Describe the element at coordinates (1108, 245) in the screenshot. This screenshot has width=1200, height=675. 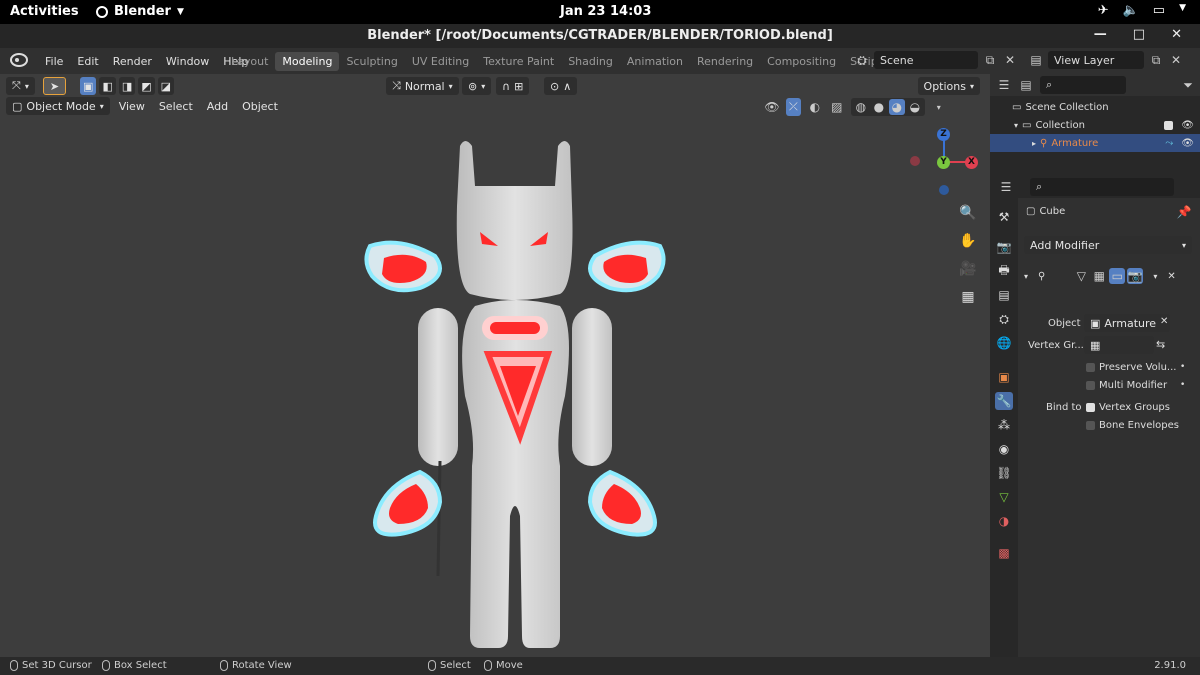
I see `add-modifier-dropdown: Add Modifier ▾` at that location.